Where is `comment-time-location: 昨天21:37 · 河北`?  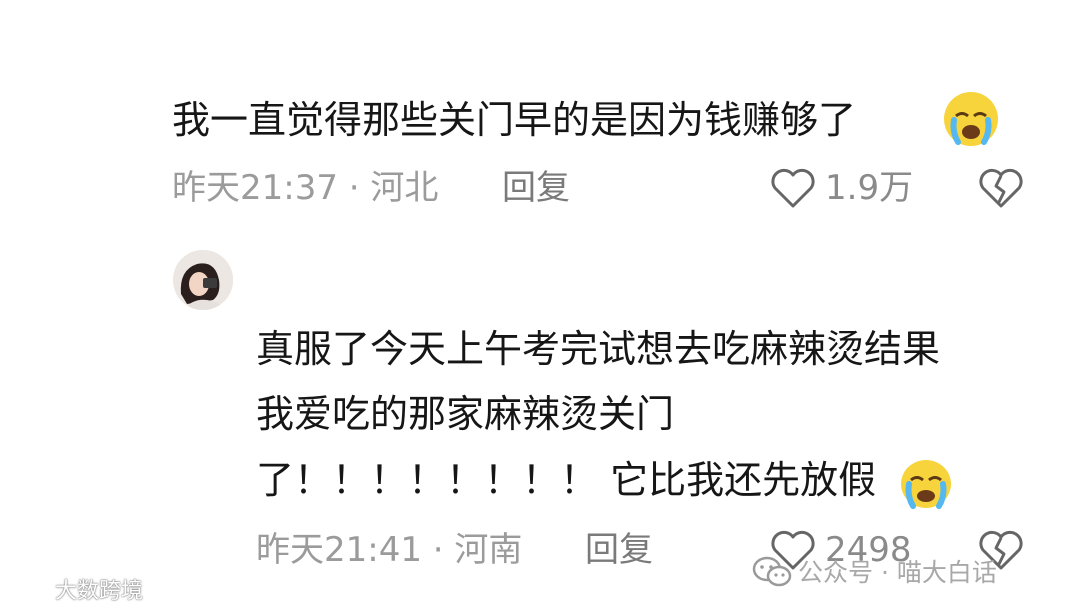
comment-time-location: 昨天21:37 · 河北 is located at coordinates (305, 188).